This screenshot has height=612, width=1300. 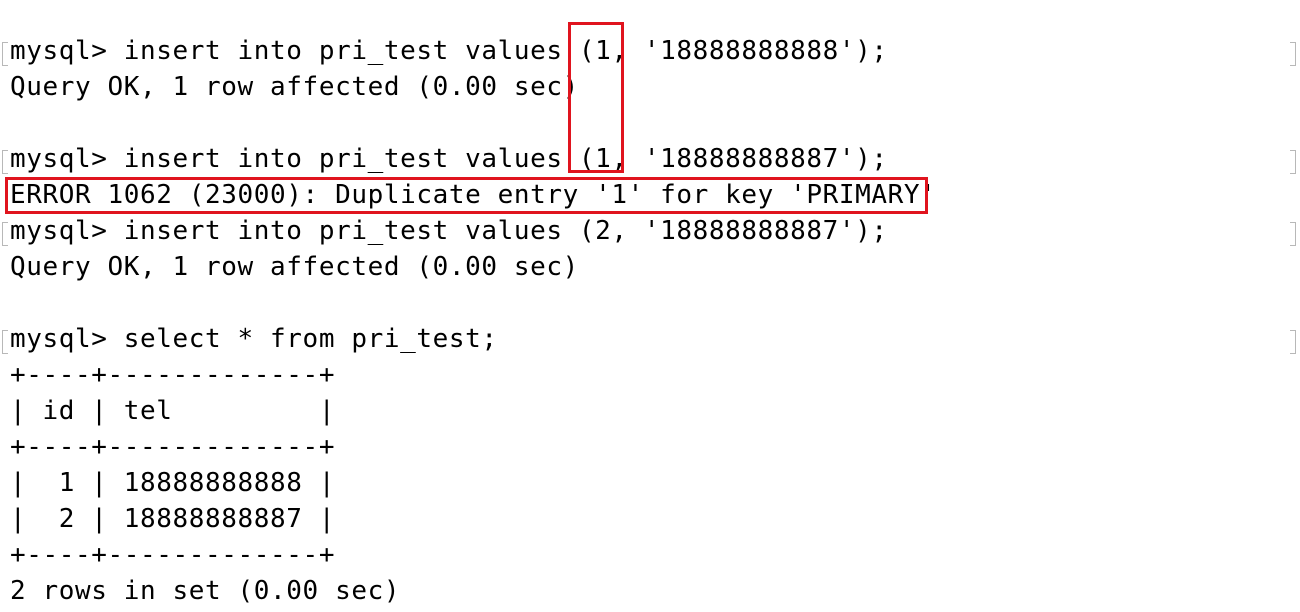 What do you see at coordinates (173, 519) in the screenshot?
I see `table-row: | 2 | 18888888887 |` at bounding box center [173, 519].